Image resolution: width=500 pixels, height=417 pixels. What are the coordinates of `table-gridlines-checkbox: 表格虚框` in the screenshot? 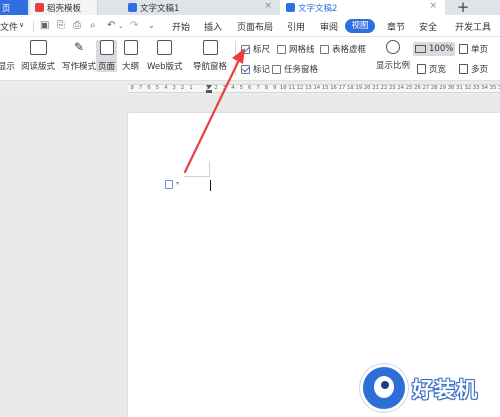 It's located at (343, 49).